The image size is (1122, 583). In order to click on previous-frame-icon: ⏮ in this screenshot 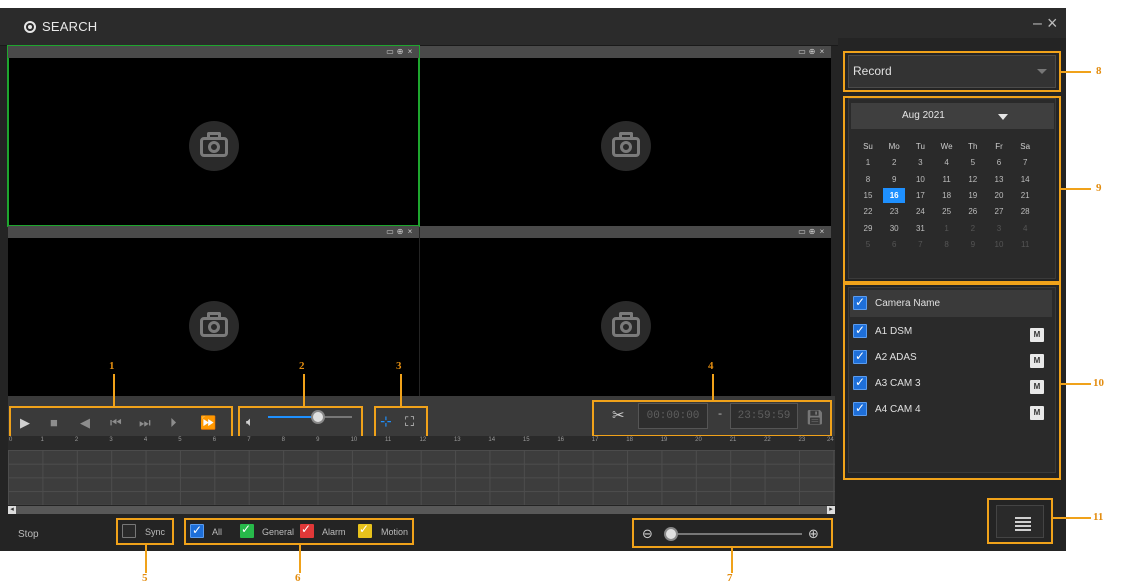, I will do `click(116, 422)`.